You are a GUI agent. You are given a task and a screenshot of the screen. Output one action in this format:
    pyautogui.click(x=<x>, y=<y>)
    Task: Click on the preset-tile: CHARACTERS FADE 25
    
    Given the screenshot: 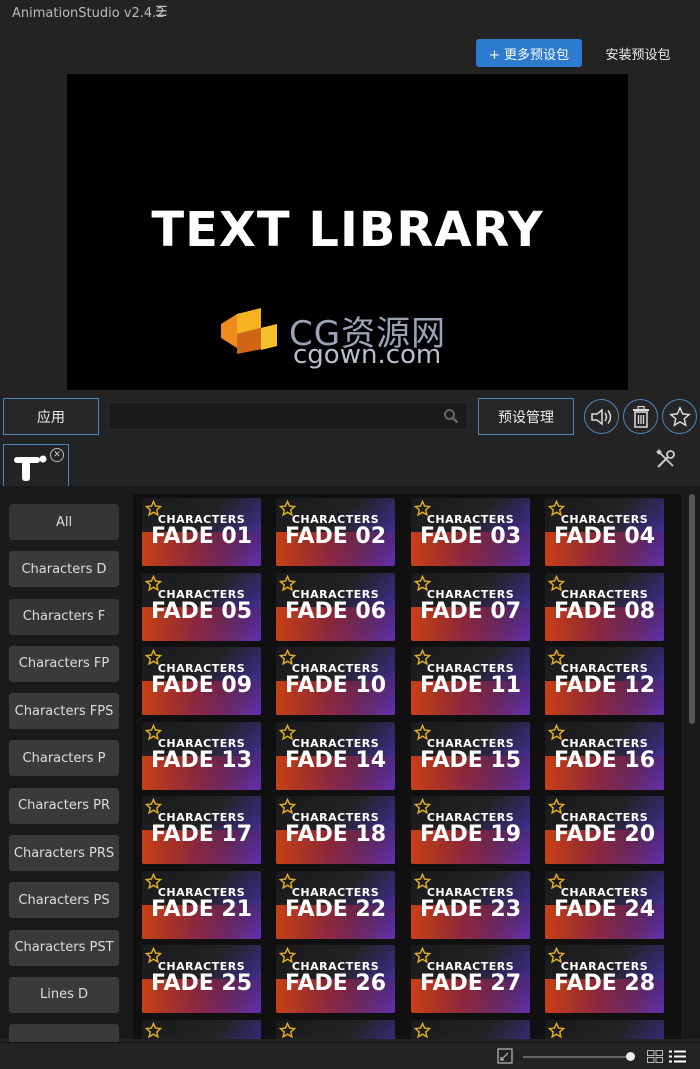 What is the action you would take?
    pyautogui.click(x=201, y=979)
    